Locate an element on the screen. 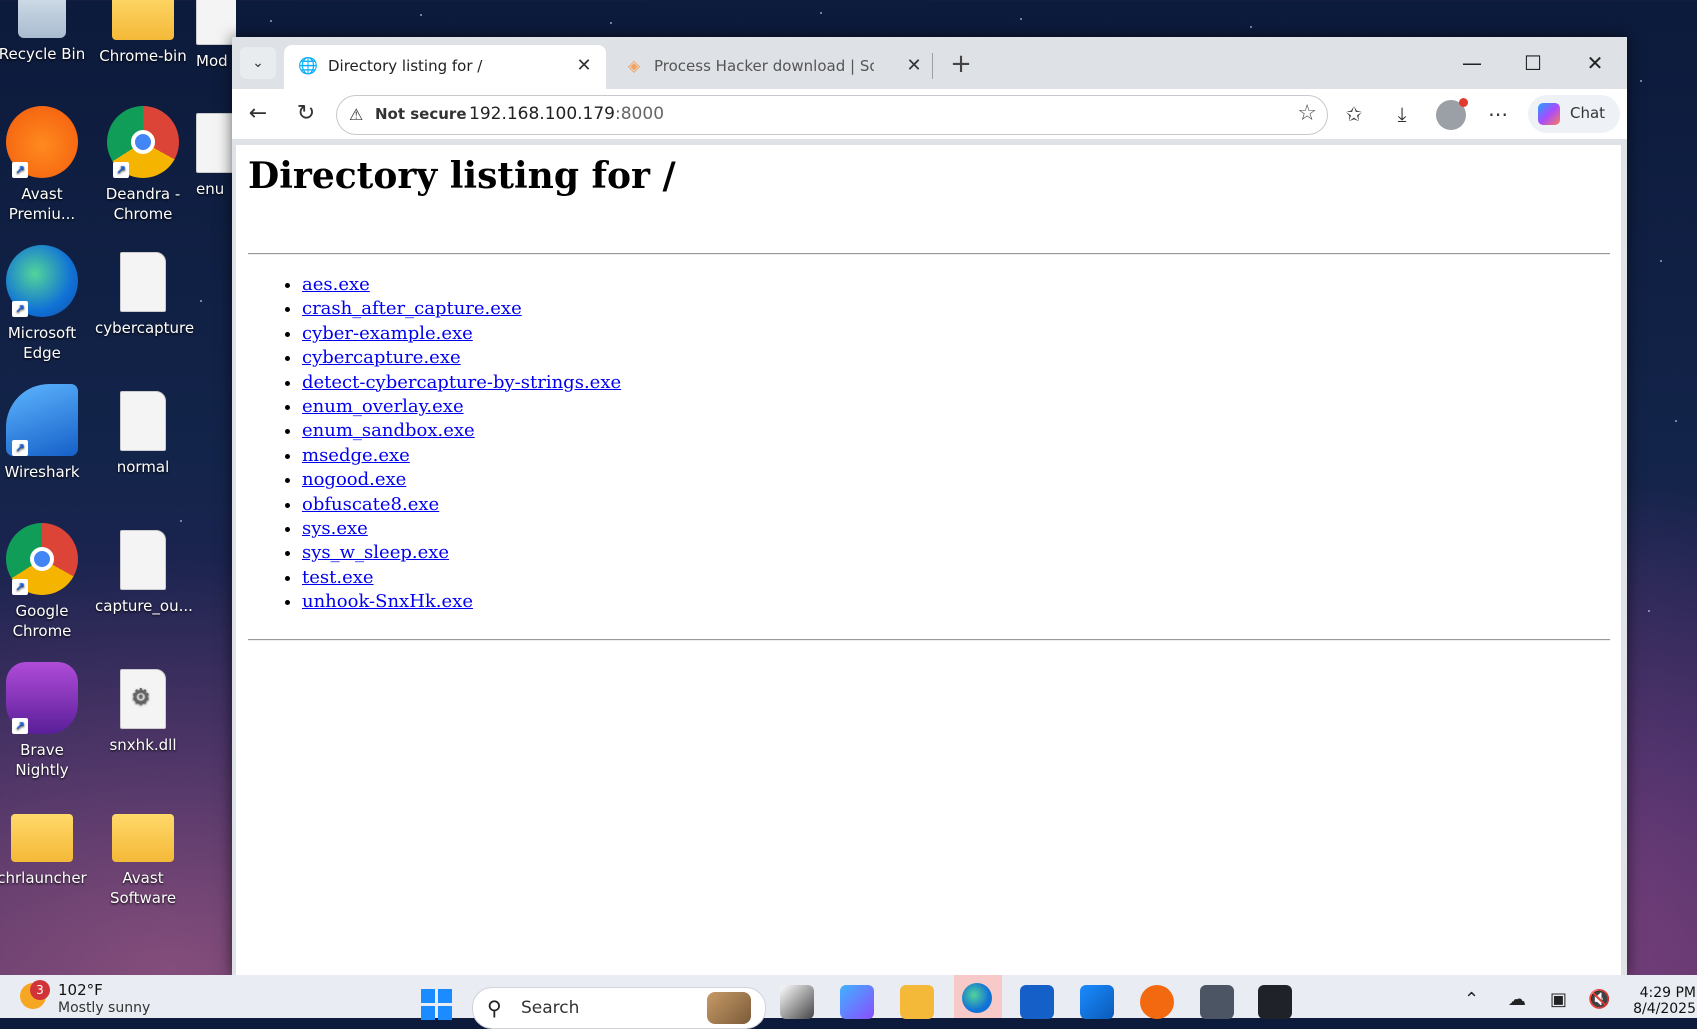 This screenshot has height=1029, width=1697. file-link: aes.exe is located at coordinates (336, 284).